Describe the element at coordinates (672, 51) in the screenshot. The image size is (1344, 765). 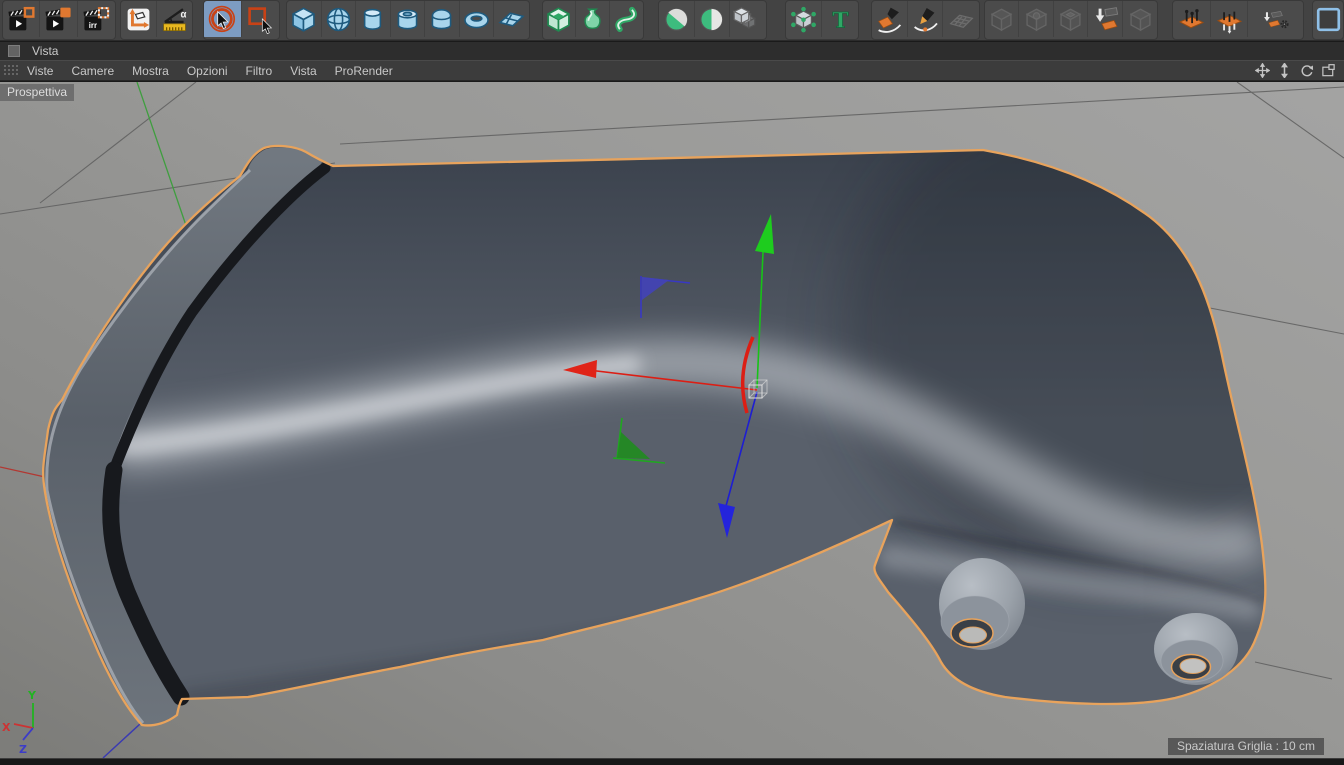
I see `viewport-panel-titlebar: Vista` at that location.